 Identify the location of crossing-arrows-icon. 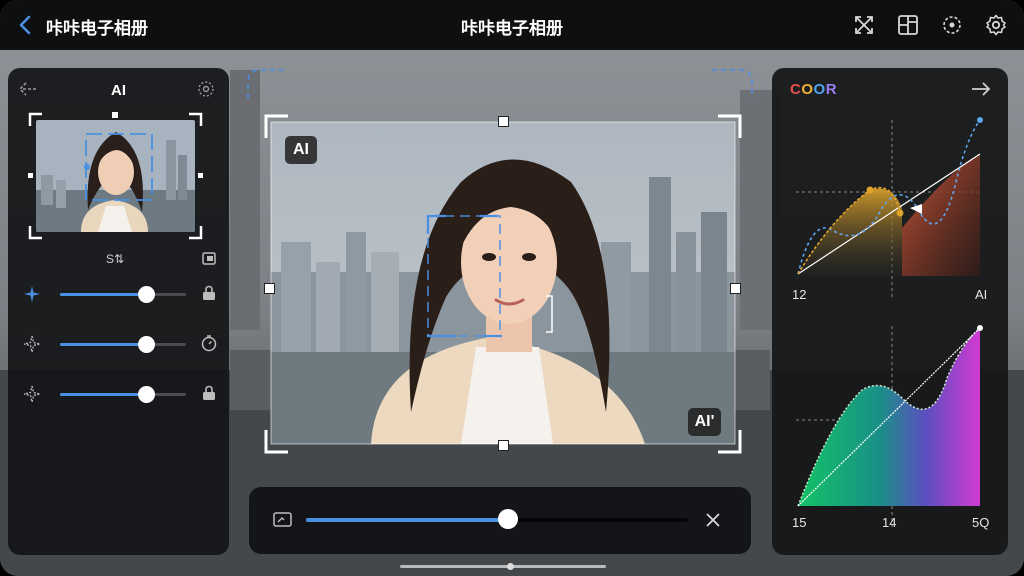
(864, 25).